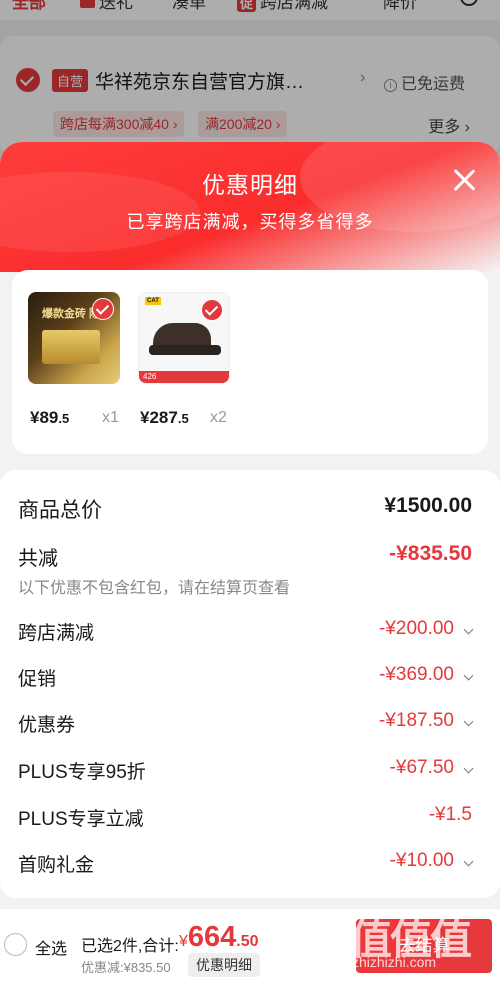 The width and height of the screenshot is (500, 982). I want to click on discount-row: PLUS专享立减 -¥1.5, so click(245, 819).